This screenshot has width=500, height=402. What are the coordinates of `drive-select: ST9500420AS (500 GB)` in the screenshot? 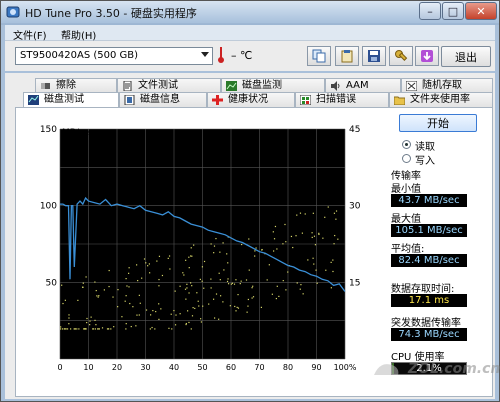 It's located at (114, 56).